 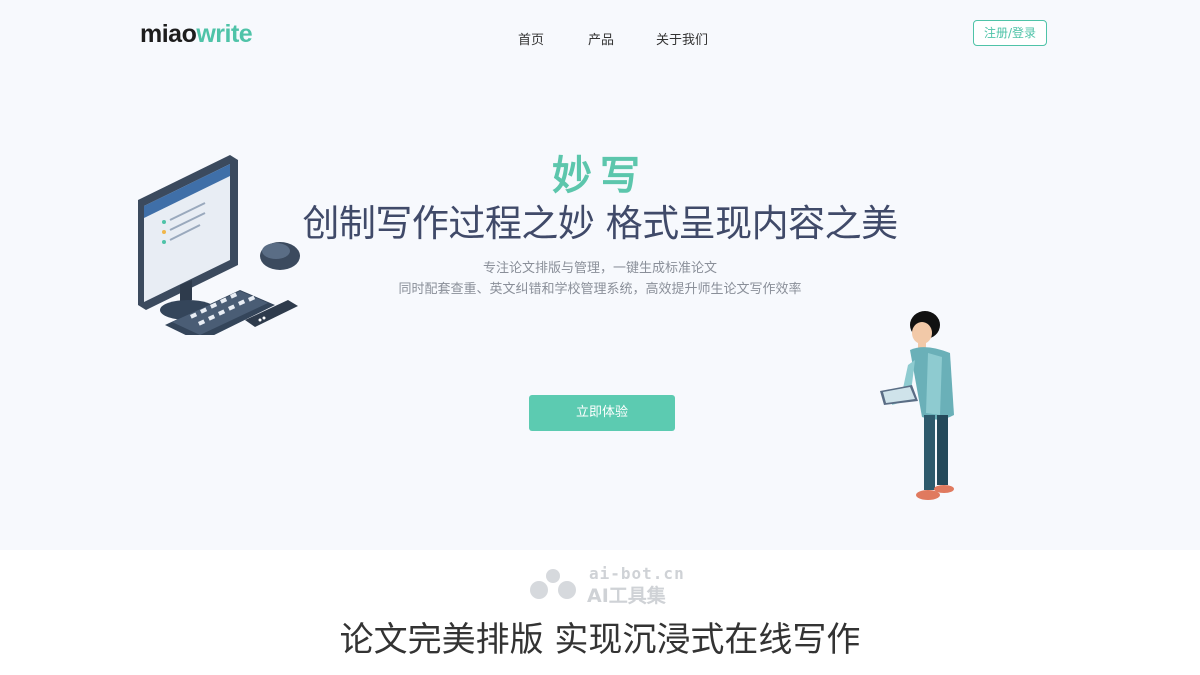 What do you see at coordinates (917, 405) in the screenshot?
I see `person-illustration` at bounding box center [917, 405].